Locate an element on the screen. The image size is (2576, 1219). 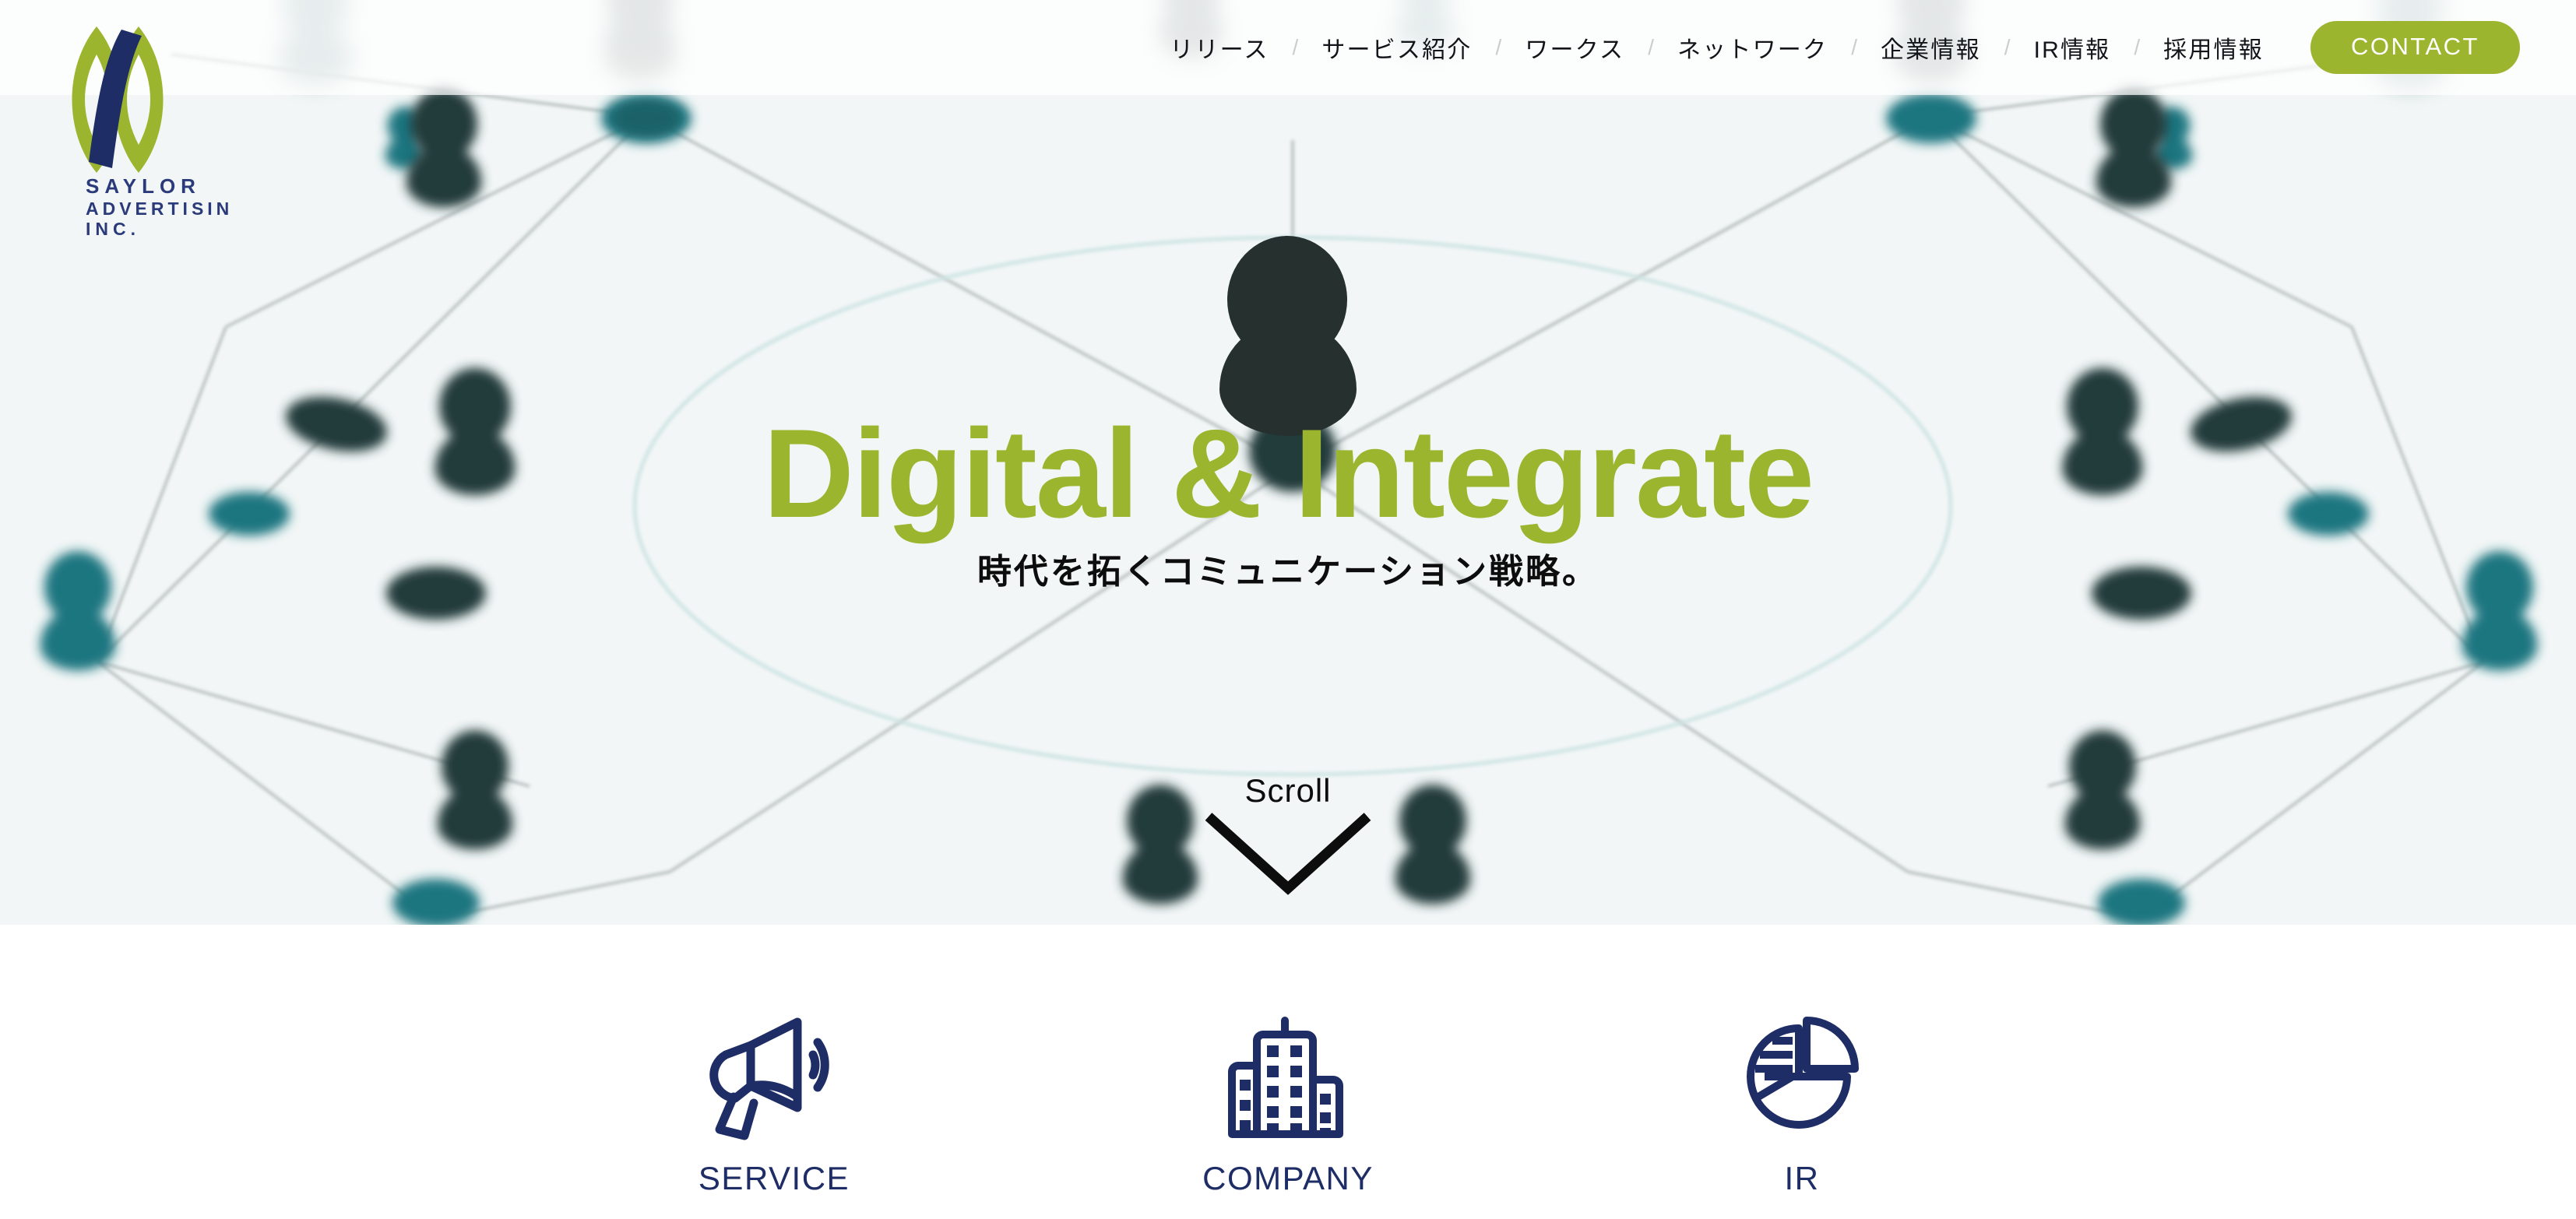
scroll-label: Scroll is located at coordinates (1288, 790).